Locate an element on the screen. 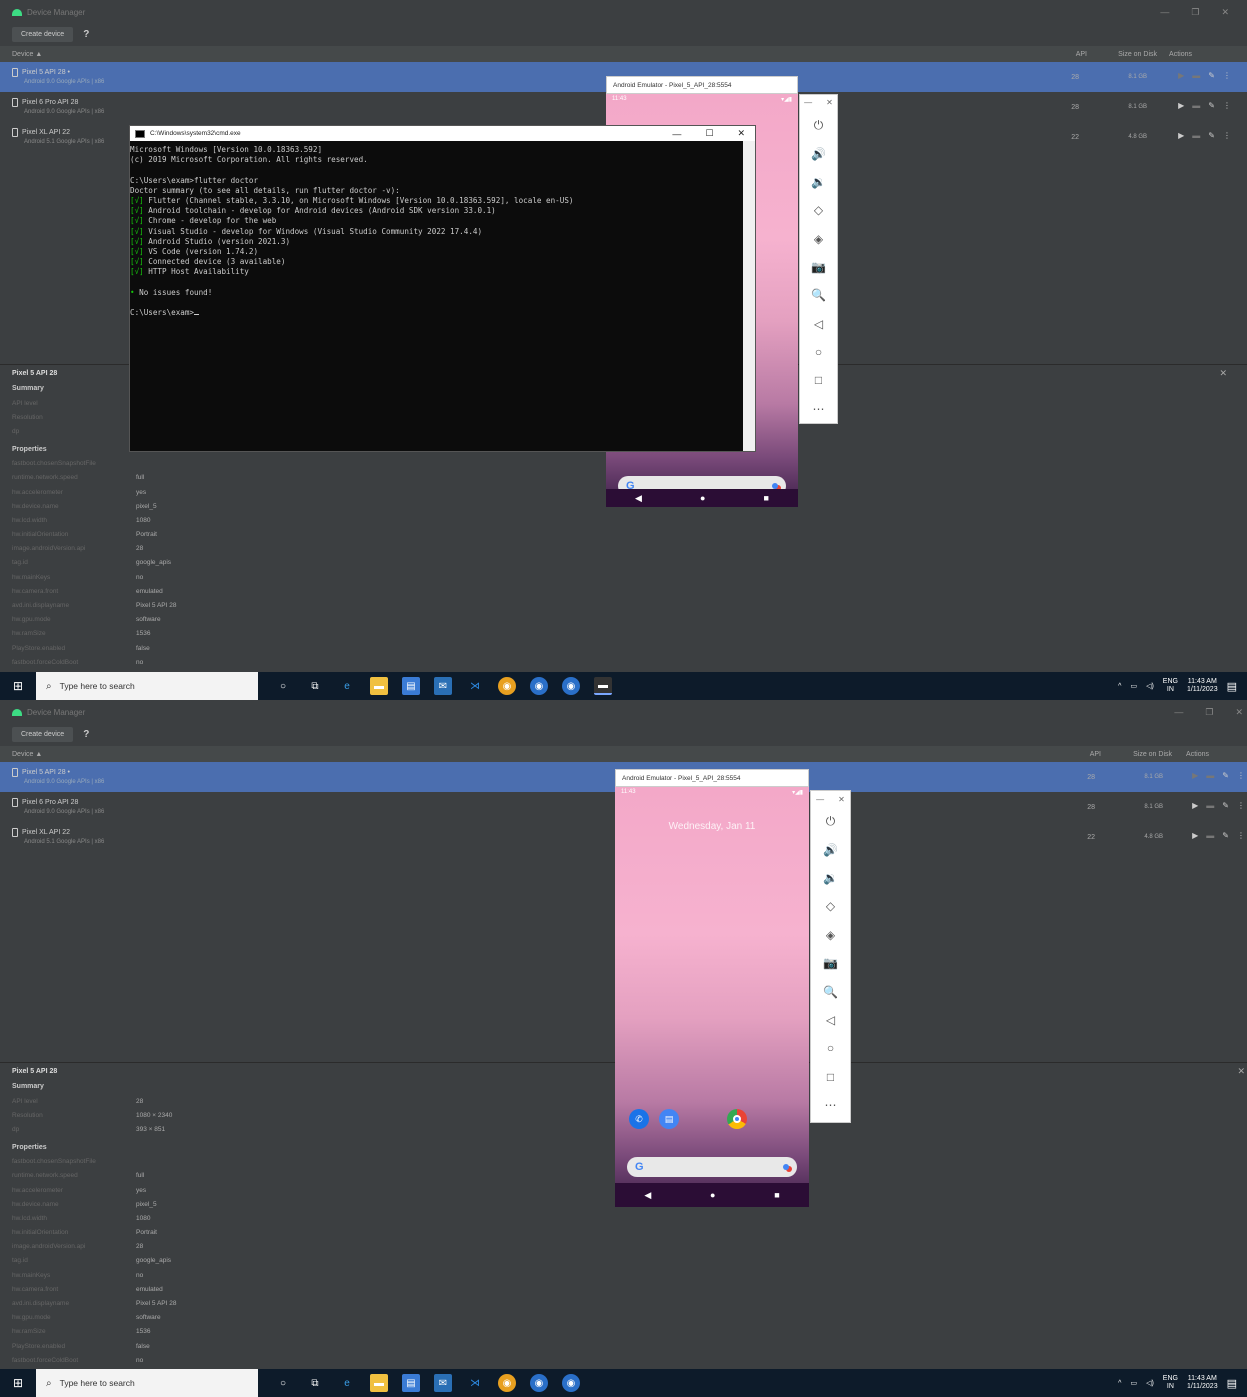 The image size is (1247, 1397). messages-app-icon: ▤ is located at coordinates (669, 1119).